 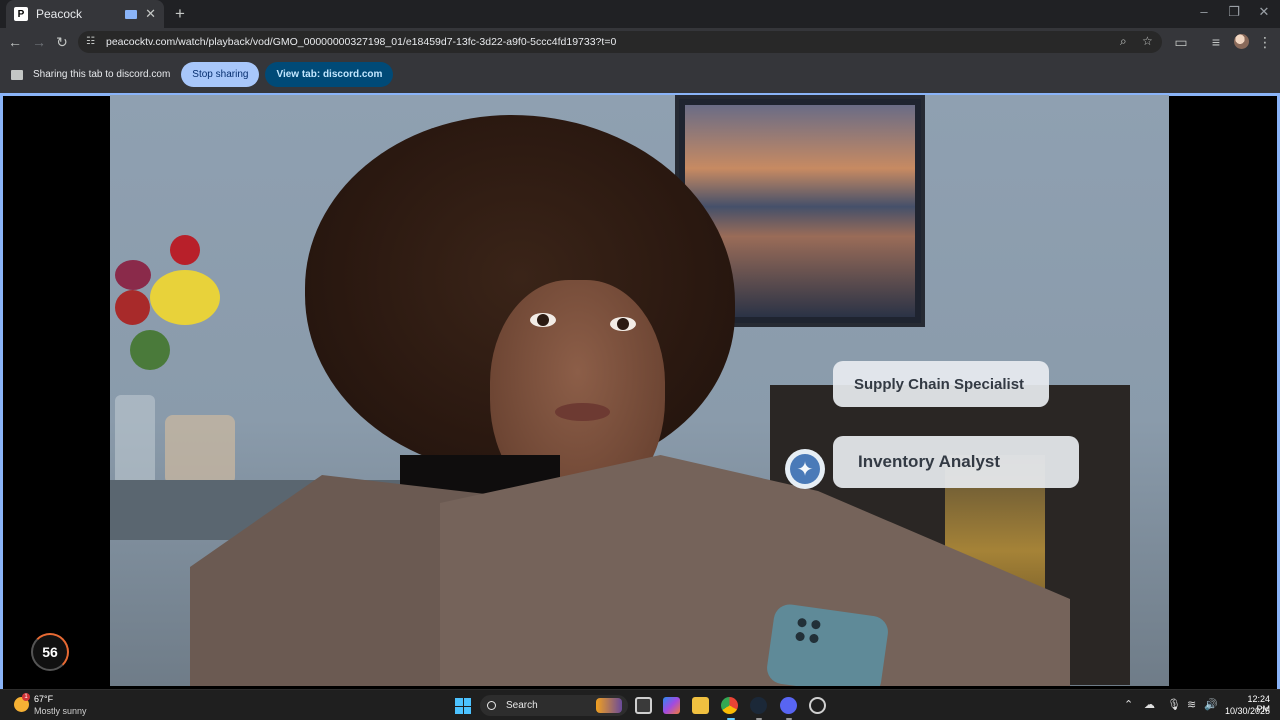 What do you see at coordinates (131, 14) in the screenshot?
I see `tab-sharing-icon` at bounding box center [131, 14].